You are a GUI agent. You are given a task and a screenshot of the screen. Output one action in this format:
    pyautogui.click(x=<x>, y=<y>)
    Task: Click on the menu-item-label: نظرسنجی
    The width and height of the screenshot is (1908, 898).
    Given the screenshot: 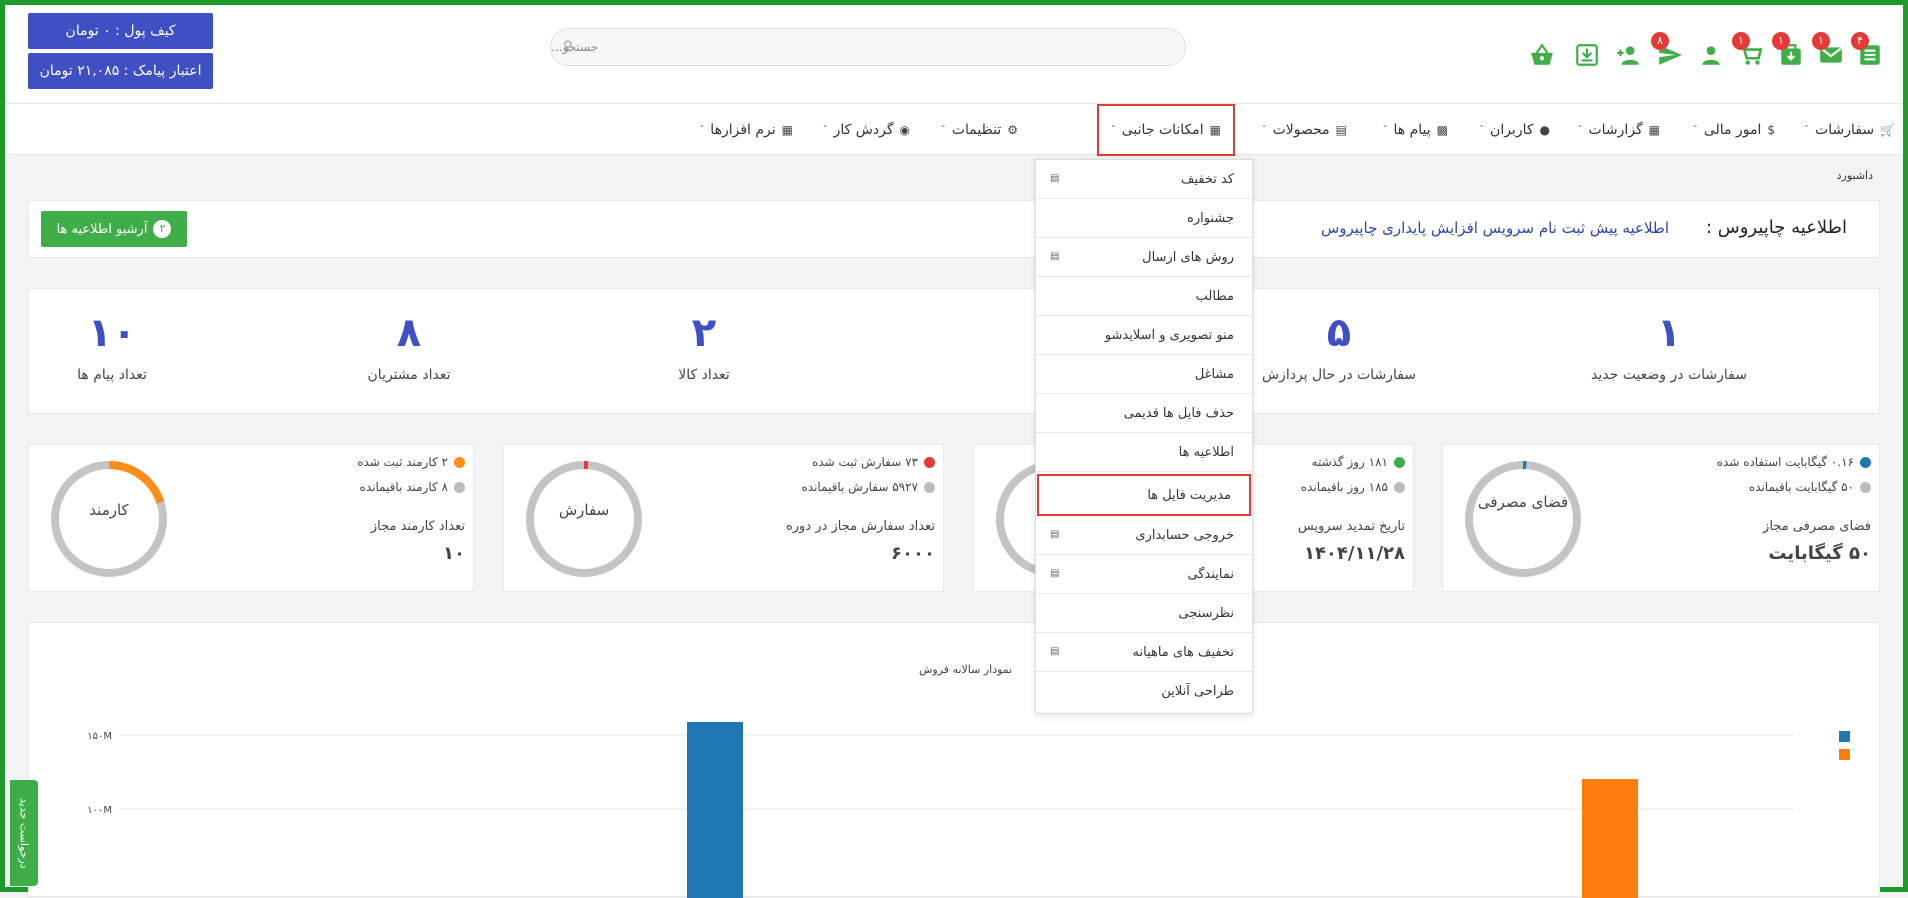 What is the action you would take?
    pyautogui.click(x=1206, y=613)
    